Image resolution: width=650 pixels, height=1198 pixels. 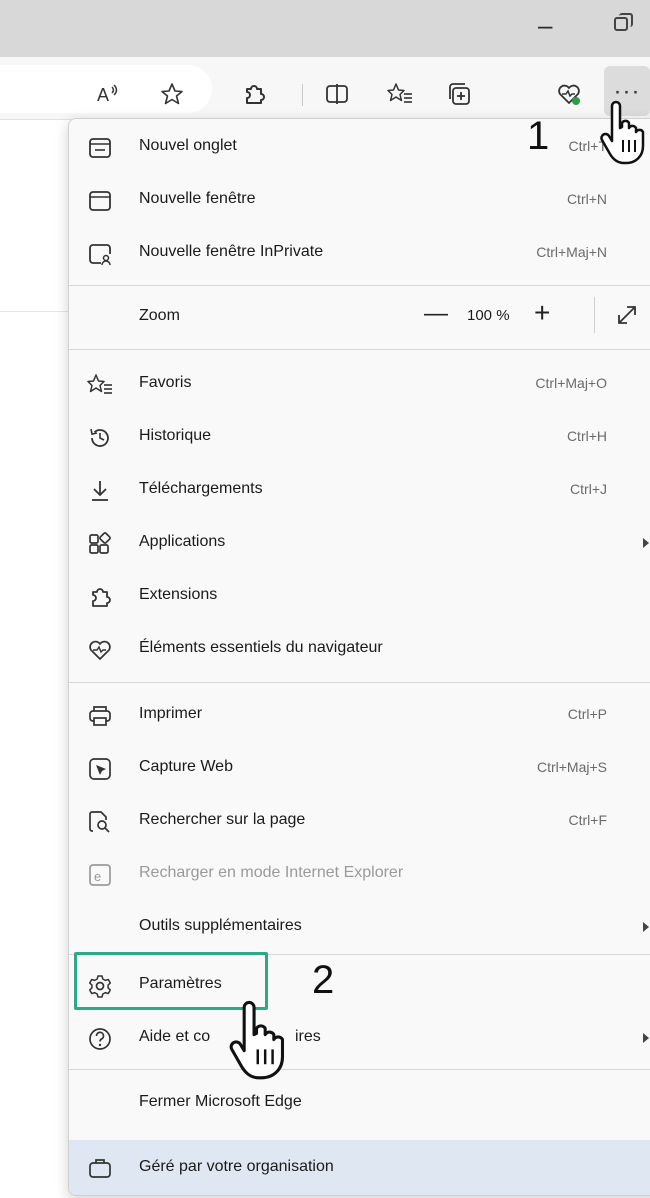 I want to click on fullscreen-icon, so click(x=627, y=315).